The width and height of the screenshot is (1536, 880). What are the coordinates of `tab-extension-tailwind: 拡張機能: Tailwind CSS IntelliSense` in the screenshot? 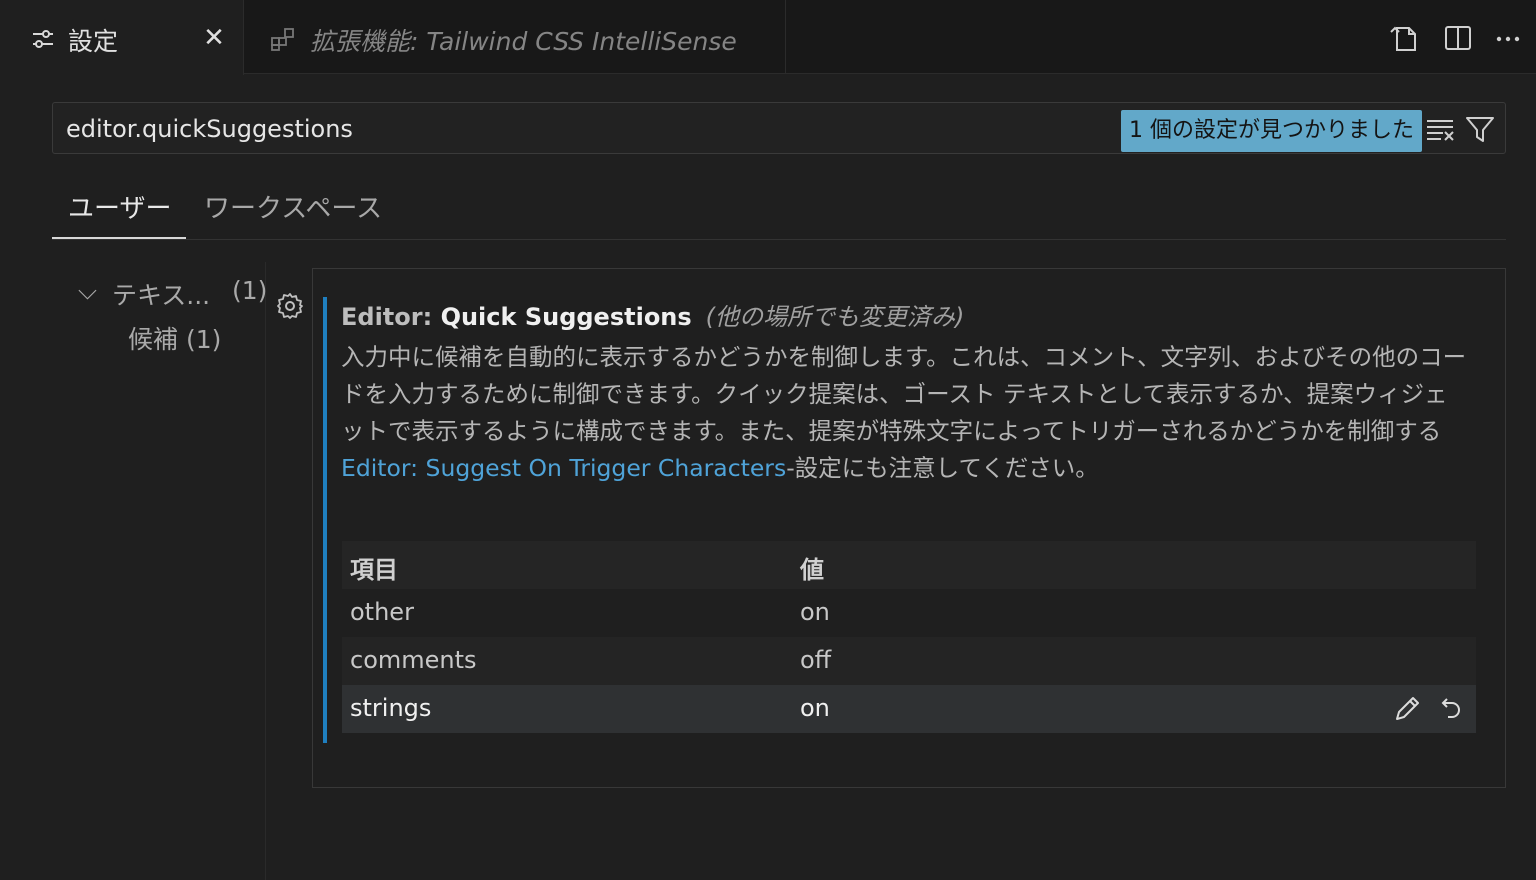 It's located at (515, 37).